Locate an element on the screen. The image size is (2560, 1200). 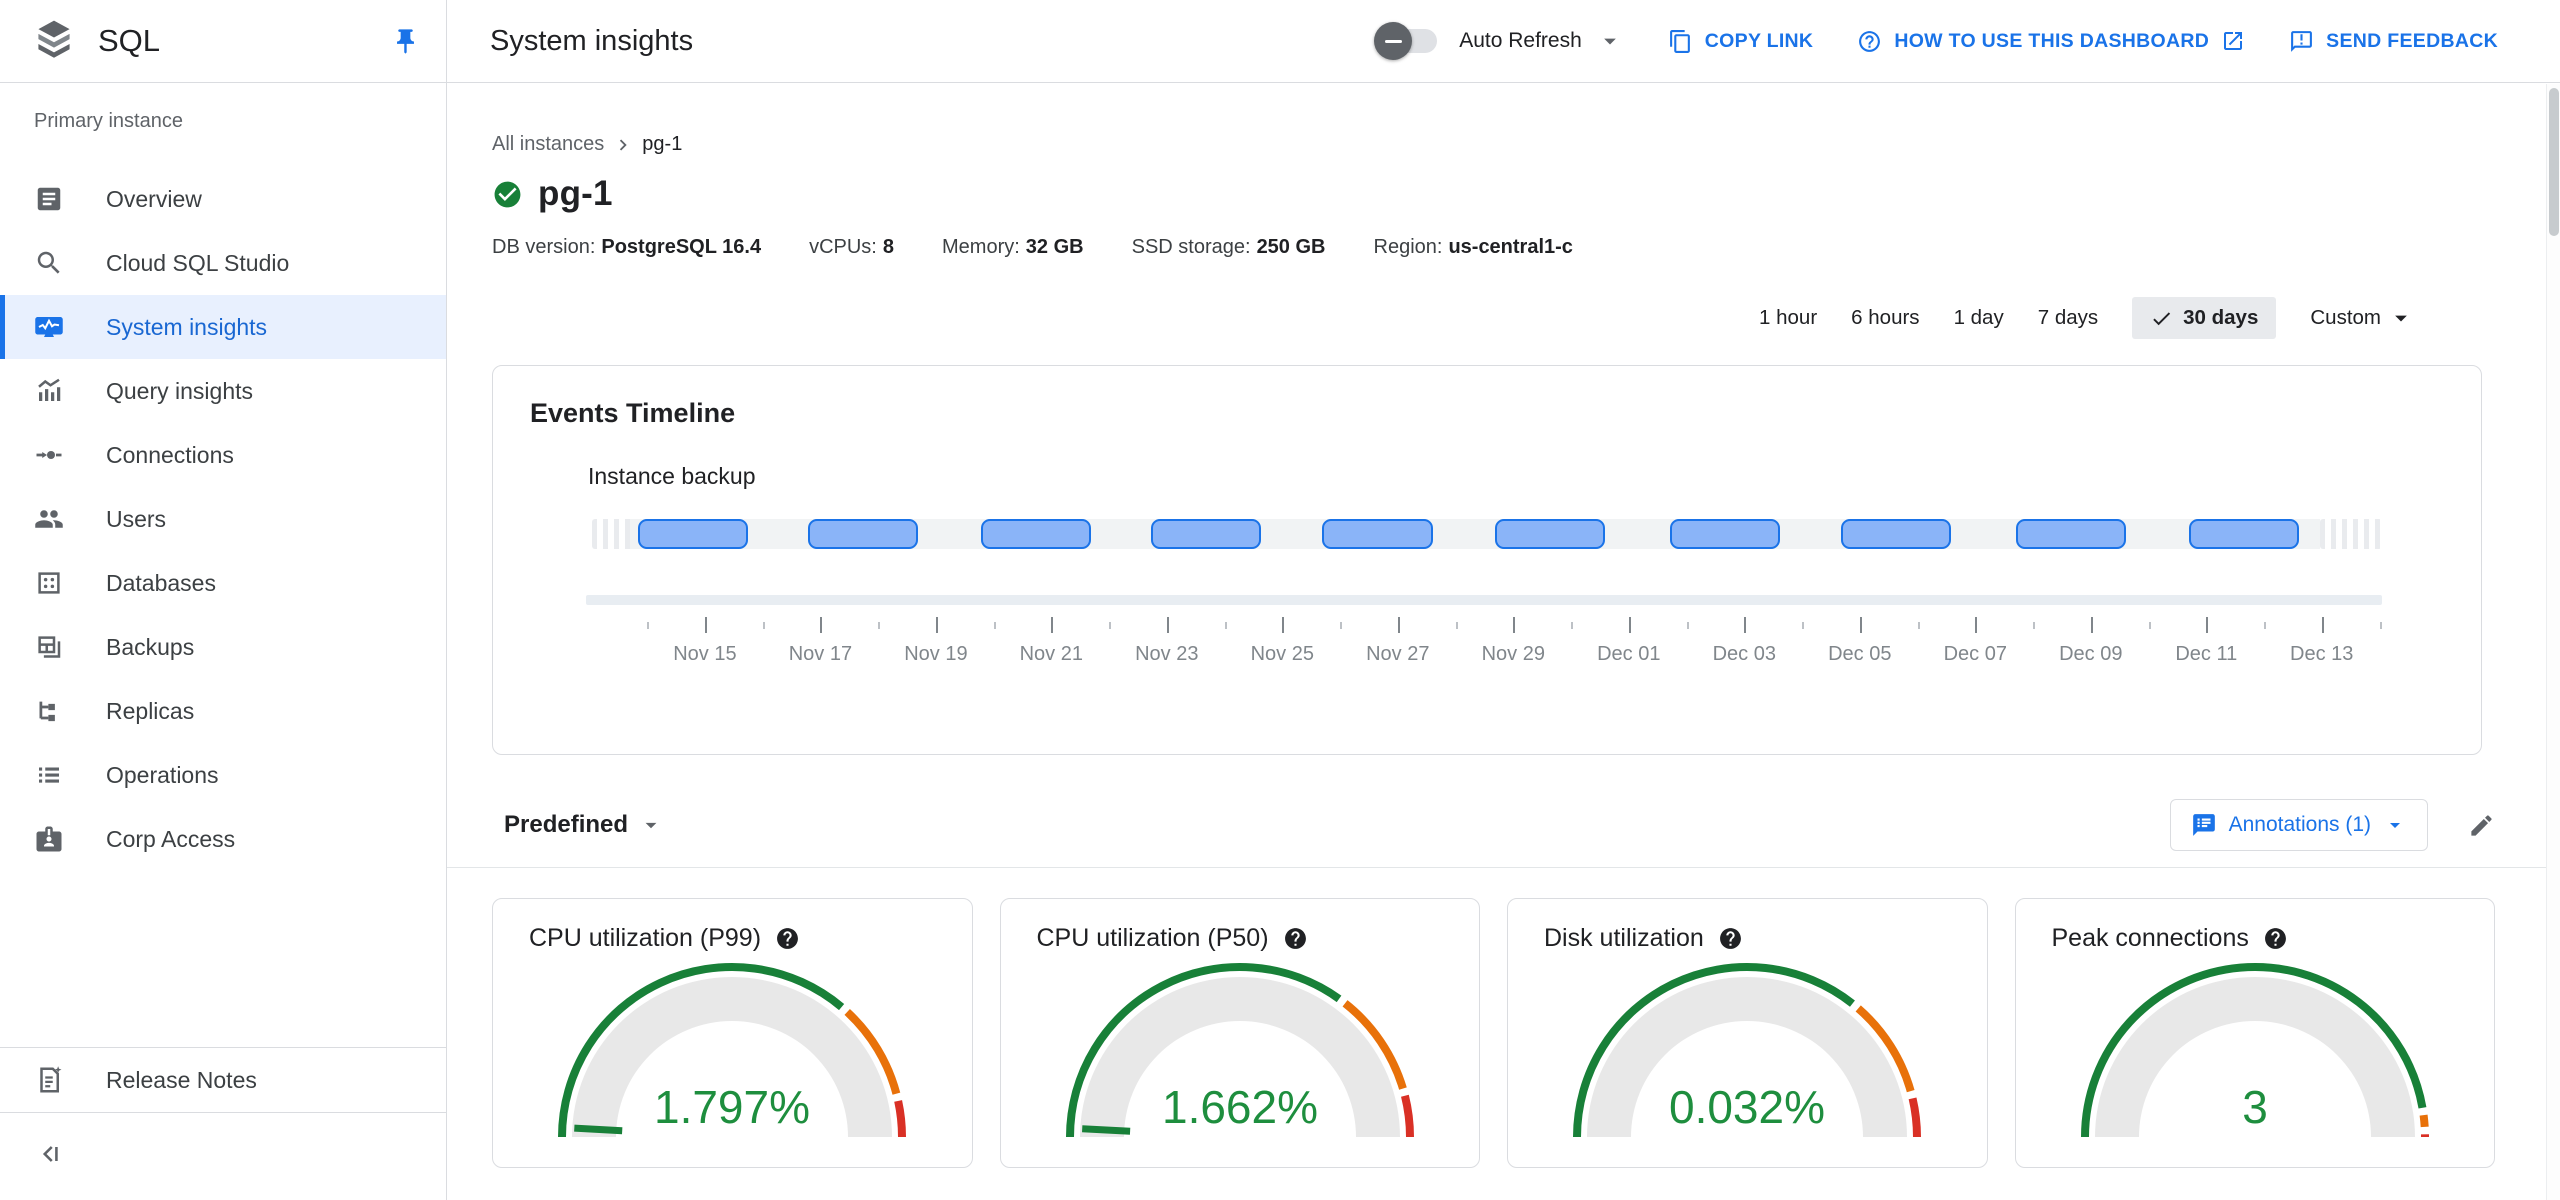
auto-refresh-toggle is located at coordinates (1406, 41).